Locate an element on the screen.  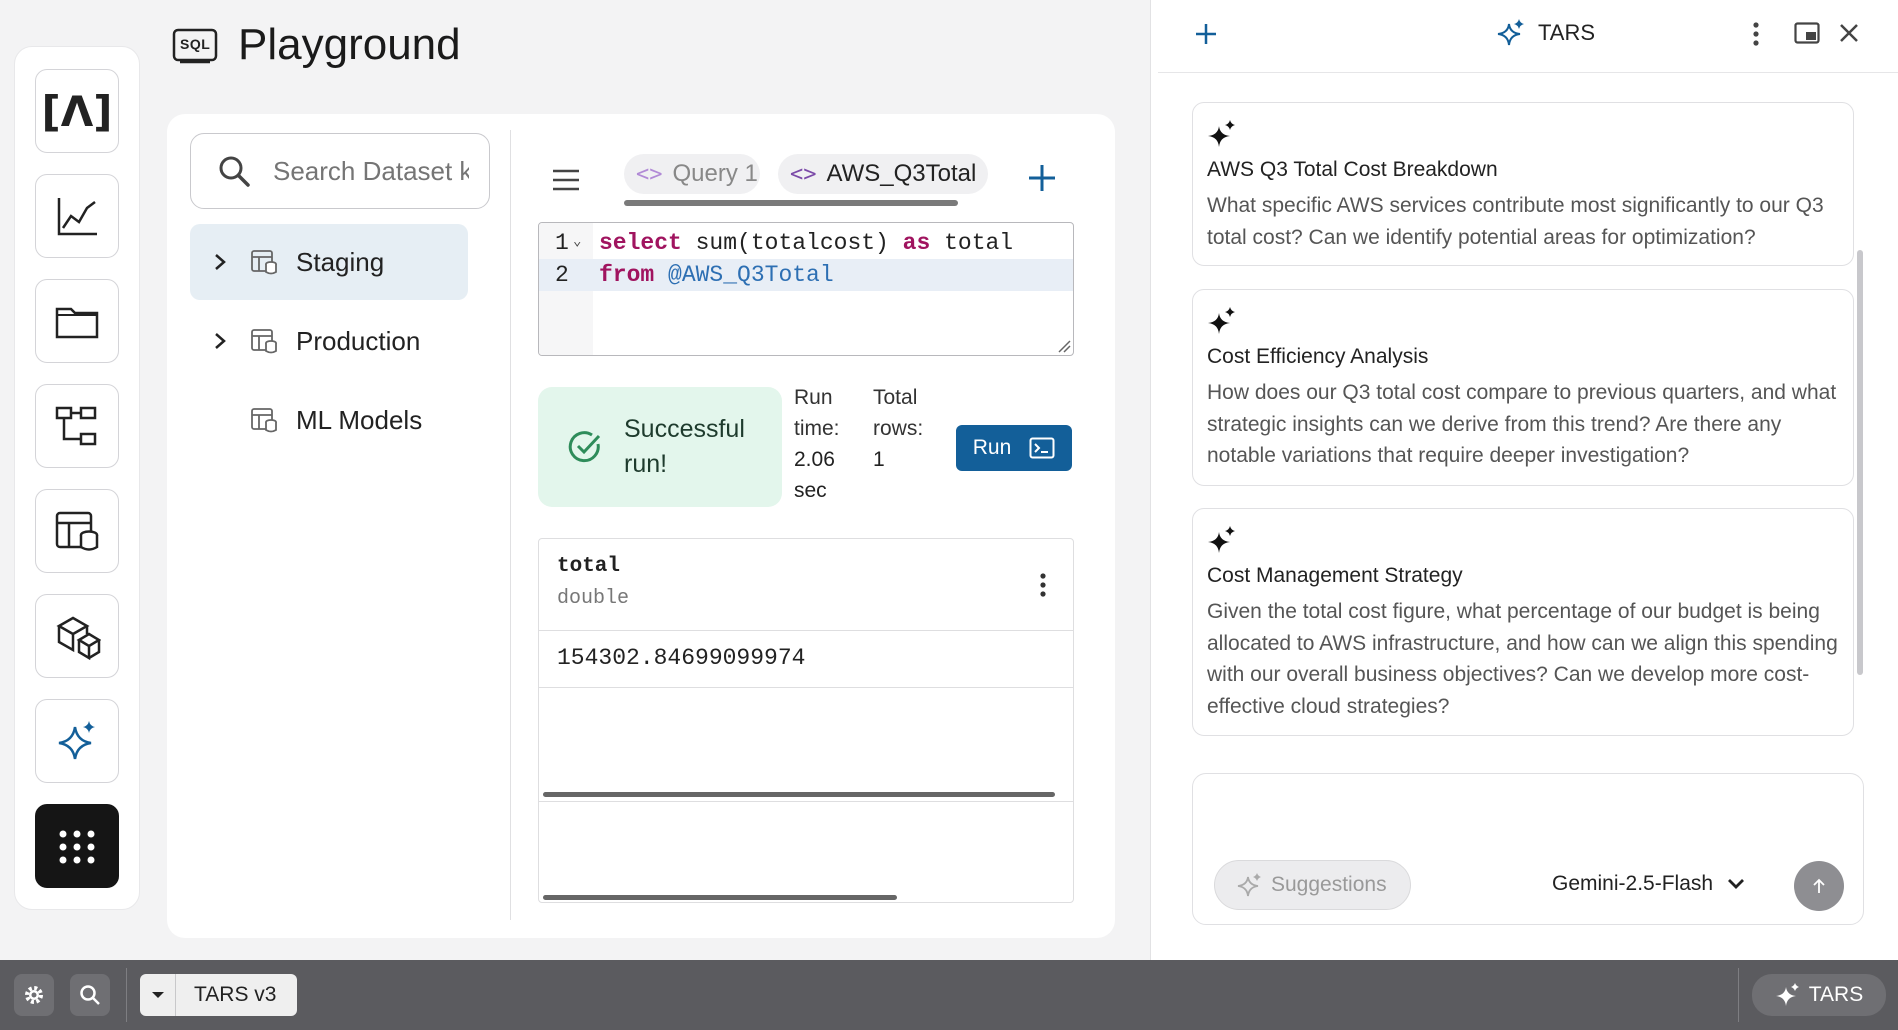
close-icon is located at coordinates (1849, 33).